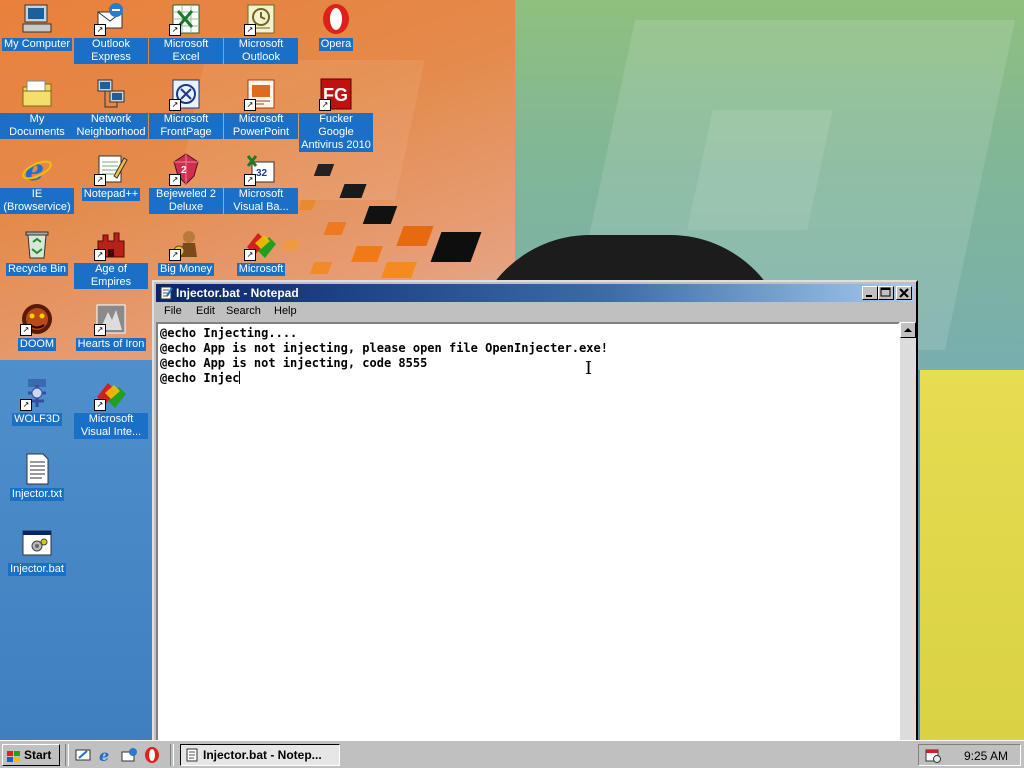 Image resolution: width=1024 pixels, height=769 pixels. Describe the element at coordinates (186, 244) in the screenshot. I see `big-money-icon: ↗` at that location.